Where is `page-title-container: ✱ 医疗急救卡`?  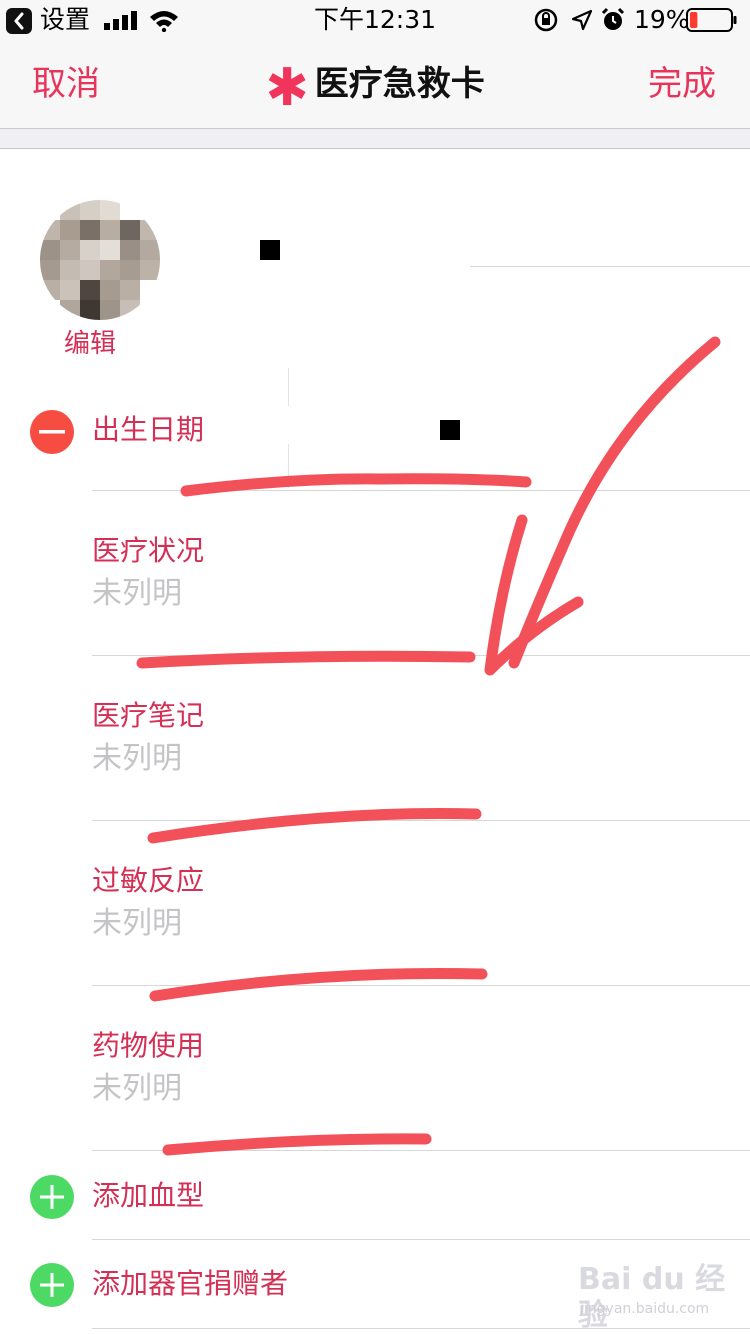 page-title-container: ✱ 医疗急救卡 is located at coordinates (375, 88).